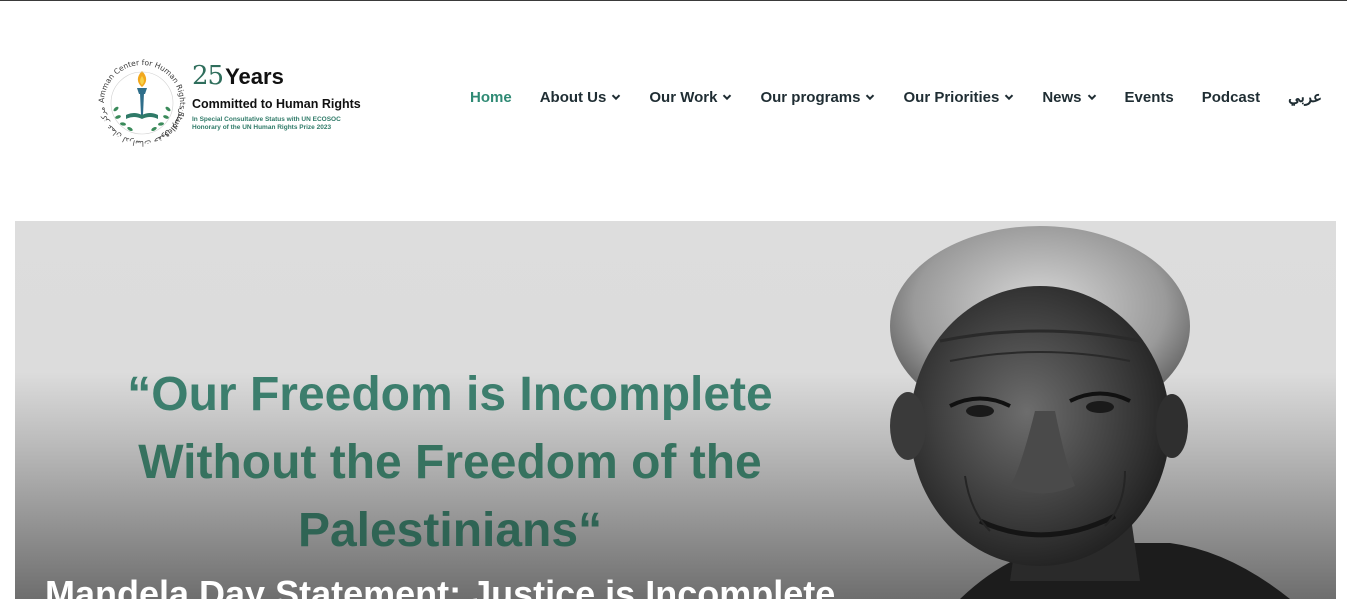 The height and width of the screenshot is (599, 1347). Describe the element at coordinates (683, 97) in the screenshot. I see `nav-item-label: Our Work` at that location.